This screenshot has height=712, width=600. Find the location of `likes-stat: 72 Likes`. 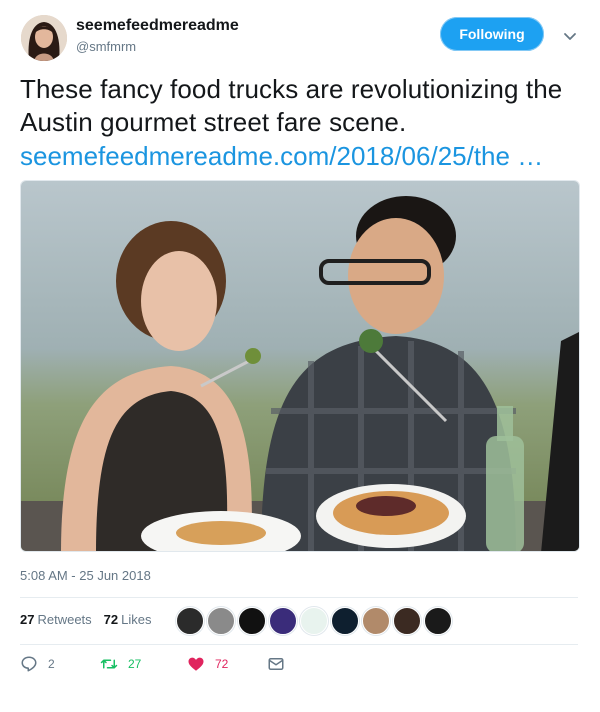

likes-stat: 72 Likes is located at coordinates (128, 619).